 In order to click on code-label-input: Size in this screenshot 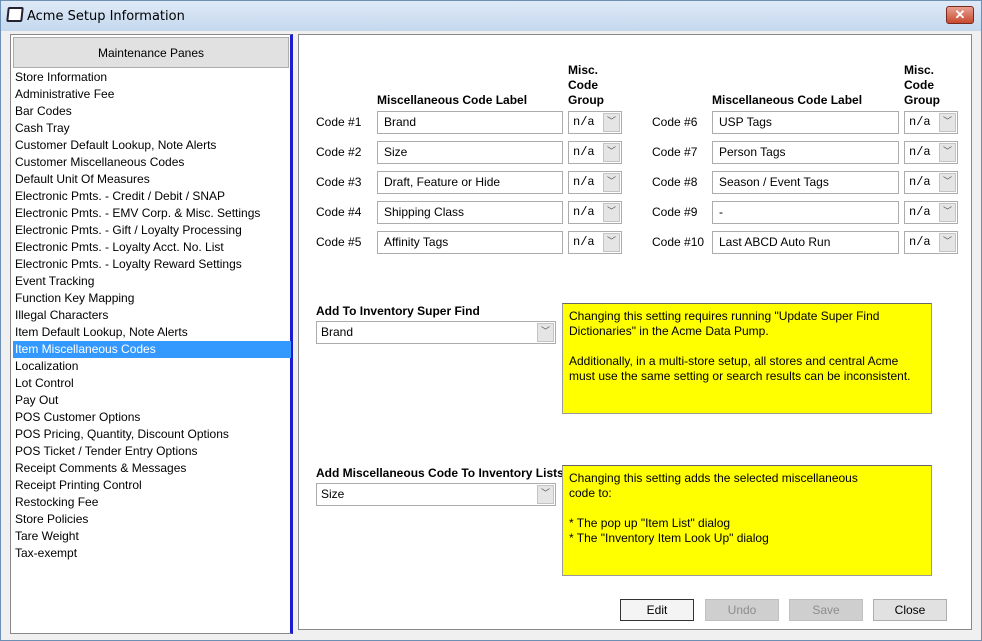, I will do `click(470, 152)`.